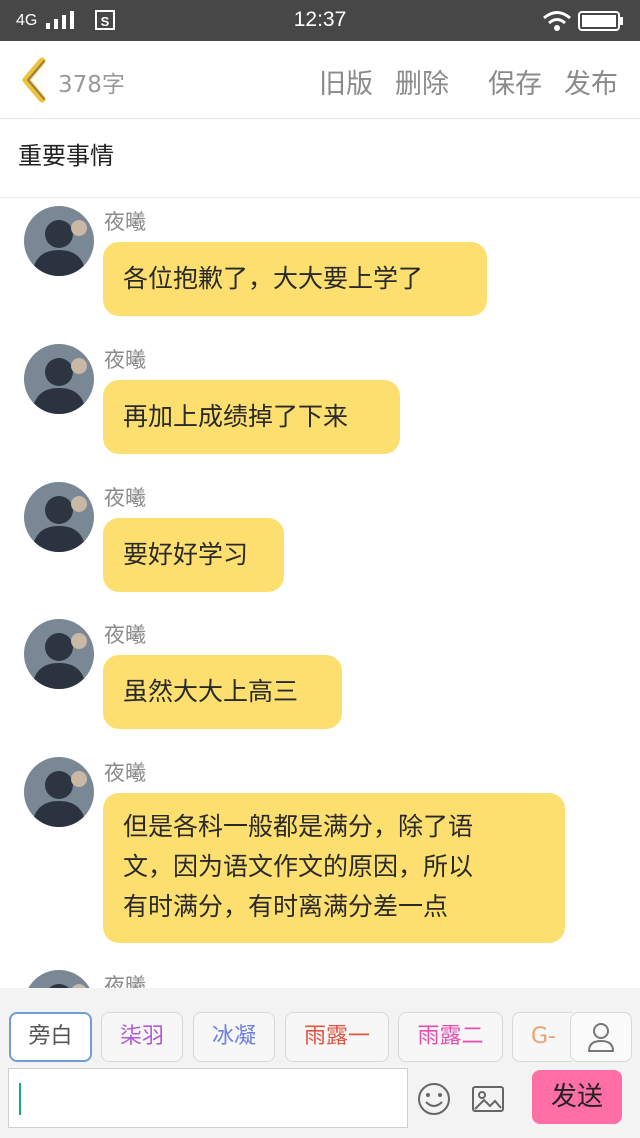 The image size is (640, 1138). I want to click on person-icon, so click(601, 1037).